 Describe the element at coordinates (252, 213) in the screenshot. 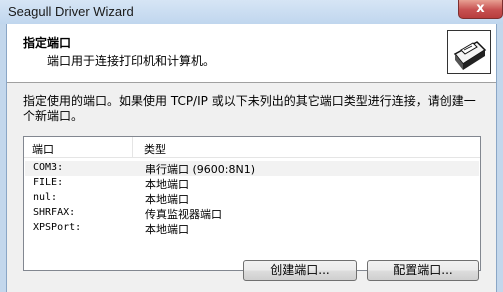

I see `port-row-shrfax: SHRFAX: 传真监视器端口` at that location.